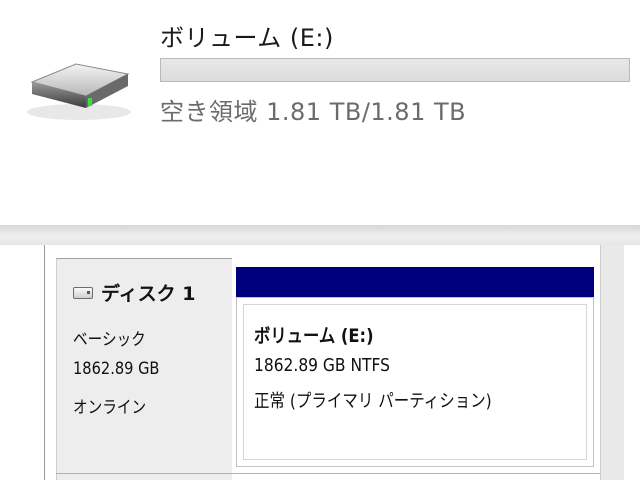 This screenshot has width=640, height=480. What do you see at coordinates (632, 362) in the screenshot?
I see `right-margin` at bounding box center [632, 362].